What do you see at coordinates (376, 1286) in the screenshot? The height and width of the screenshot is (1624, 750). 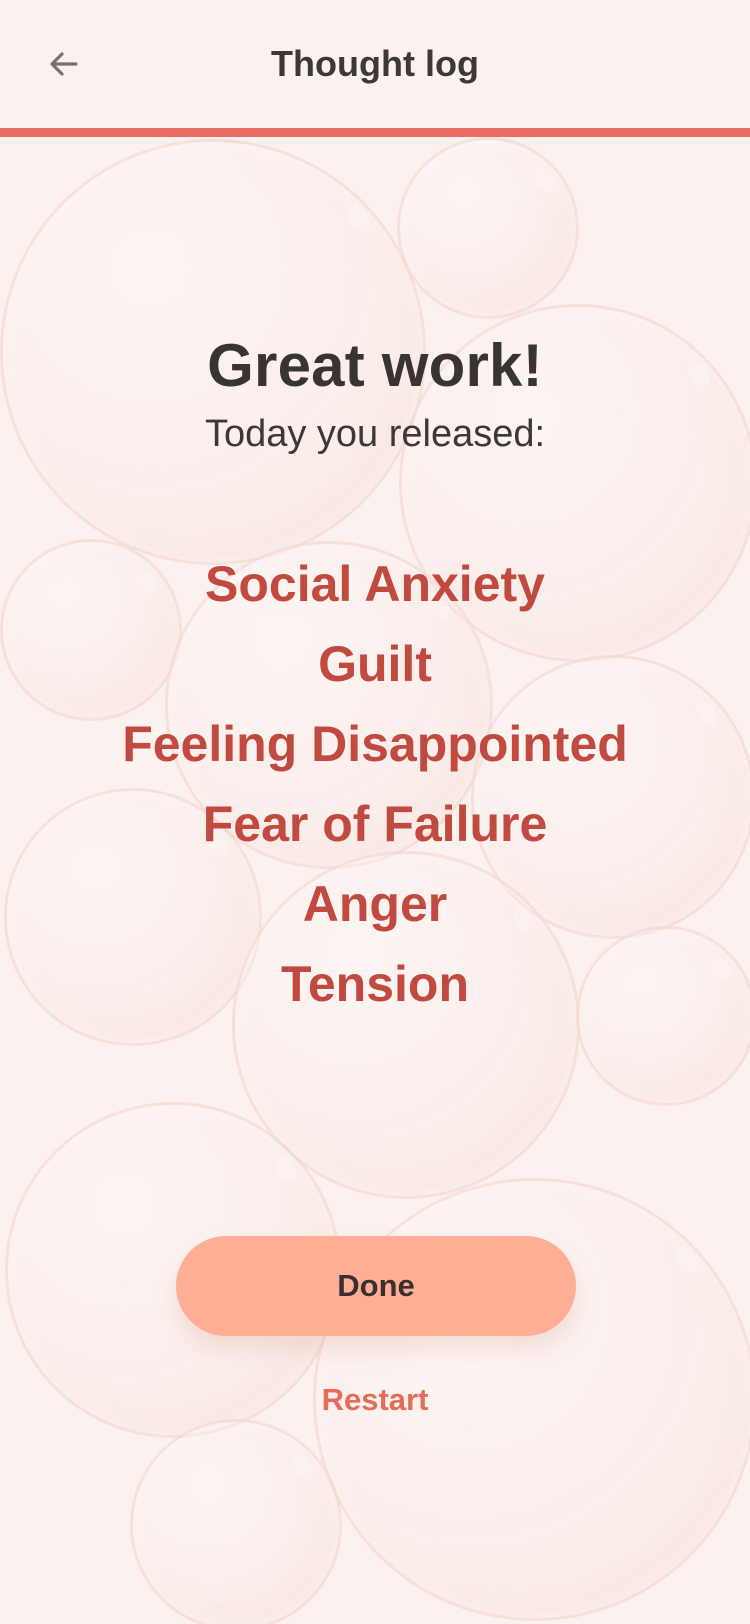 I see `done-button: Done` at bounding box center [376, 1286].